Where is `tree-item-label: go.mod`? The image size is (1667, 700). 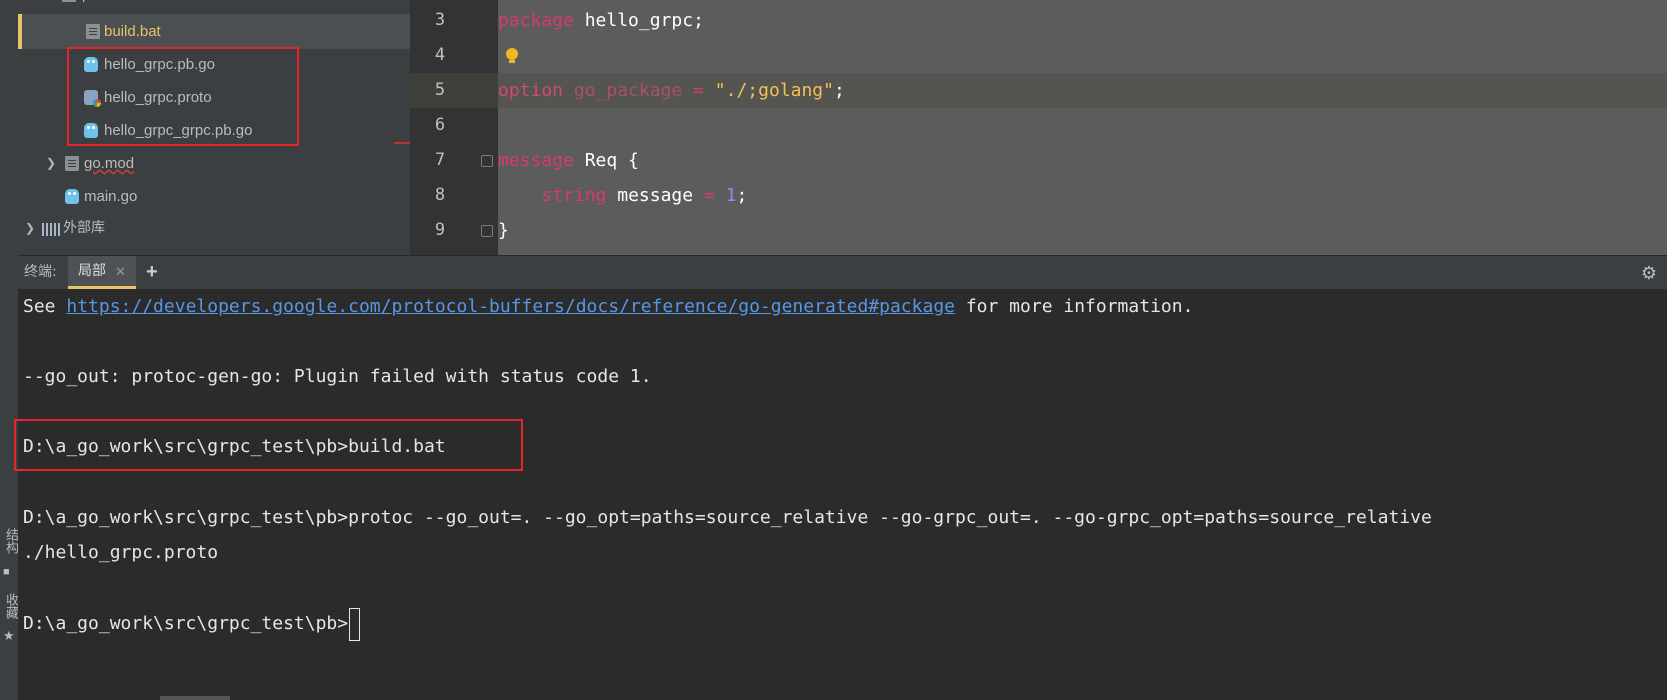 tree-item-label: go.mod is located at coordinates (109, 163).